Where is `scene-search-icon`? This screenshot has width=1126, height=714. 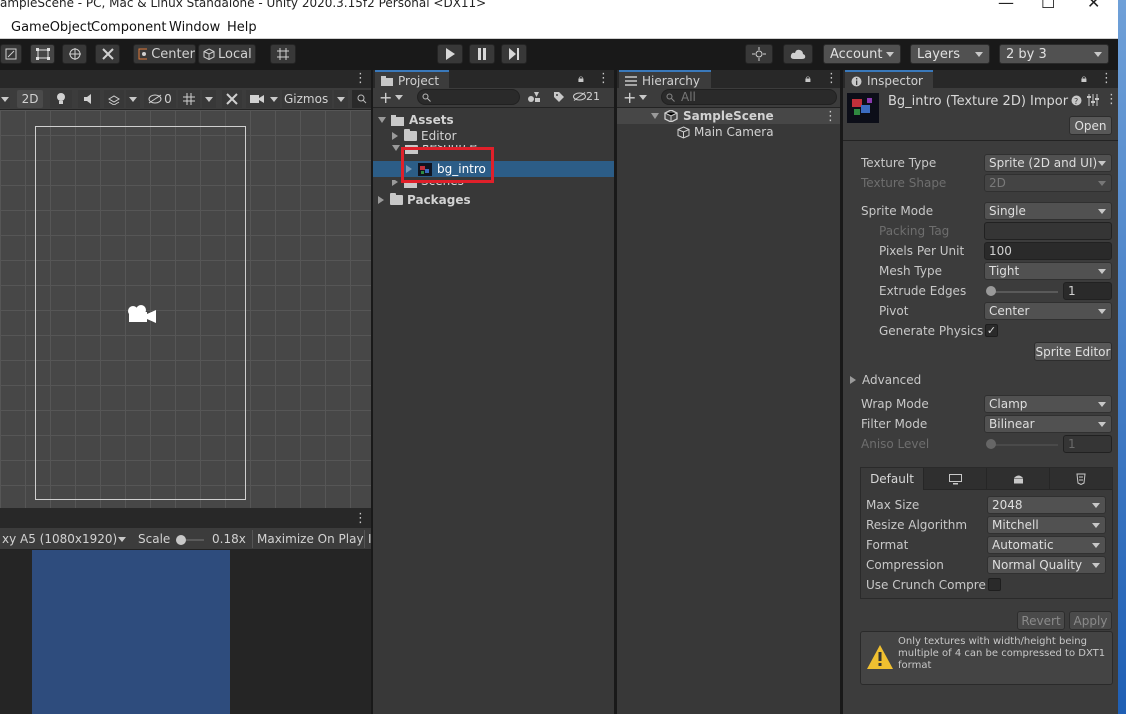 scene-search-icon is located at coordinates (361, 99).